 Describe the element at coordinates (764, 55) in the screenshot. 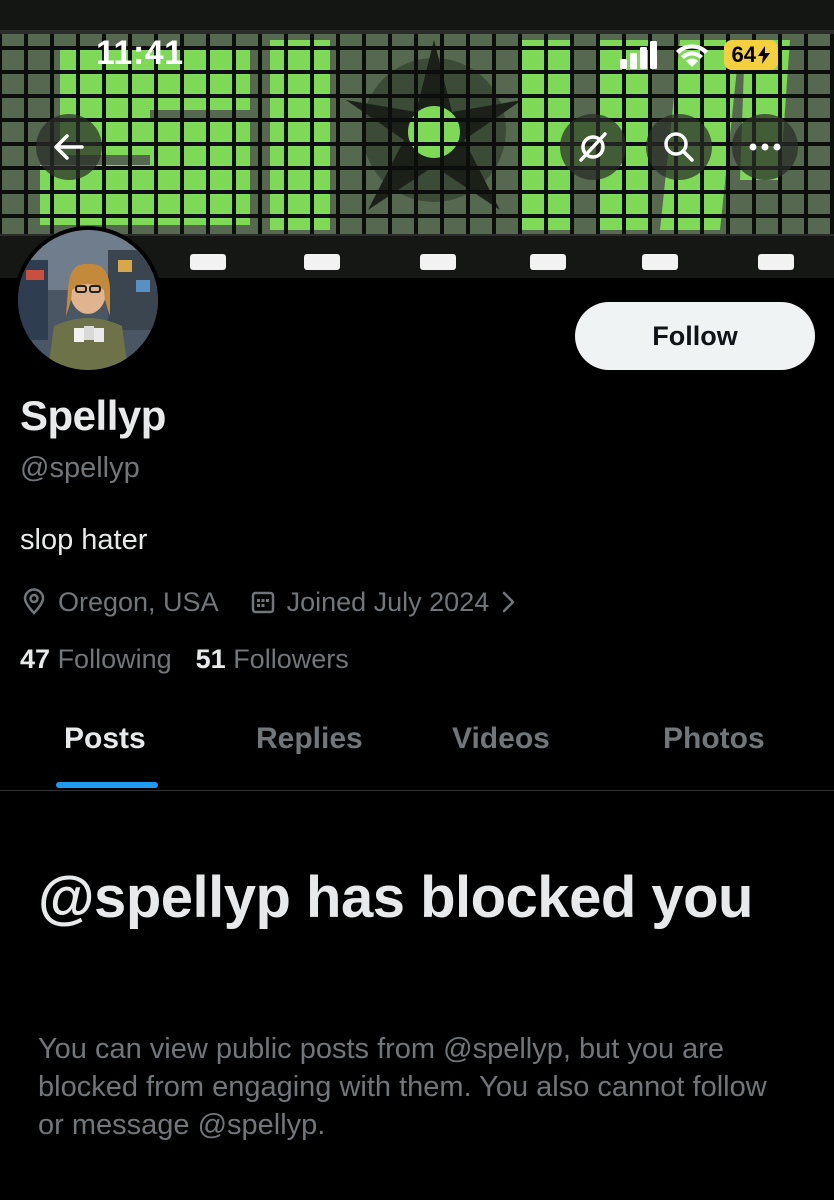

I see `charging-bolt-icon` at that location.